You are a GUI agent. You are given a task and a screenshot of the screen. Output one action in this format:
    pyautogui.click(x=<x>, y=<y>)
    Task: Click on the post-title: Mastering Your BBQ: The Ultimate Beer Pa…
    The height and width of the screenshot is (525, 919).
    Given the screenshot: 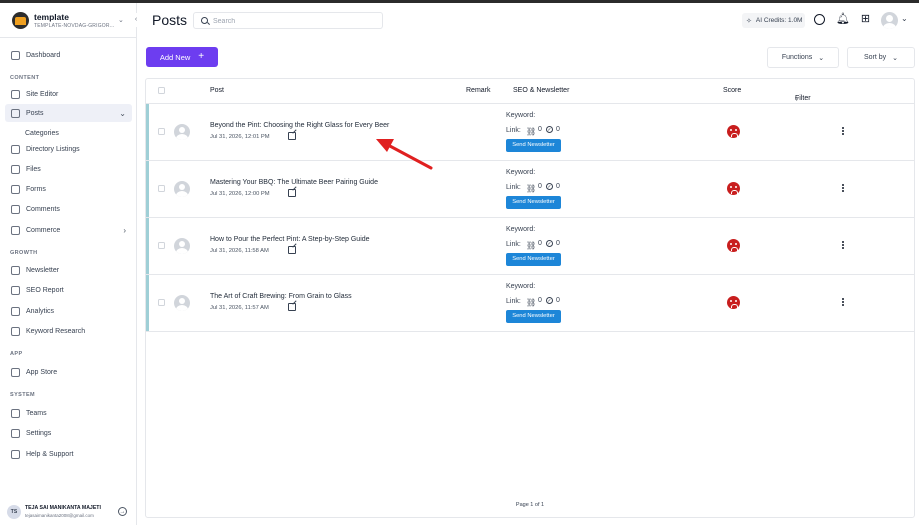 What is the action you would take?
    pyautogui.click(x=294, y=182)
    